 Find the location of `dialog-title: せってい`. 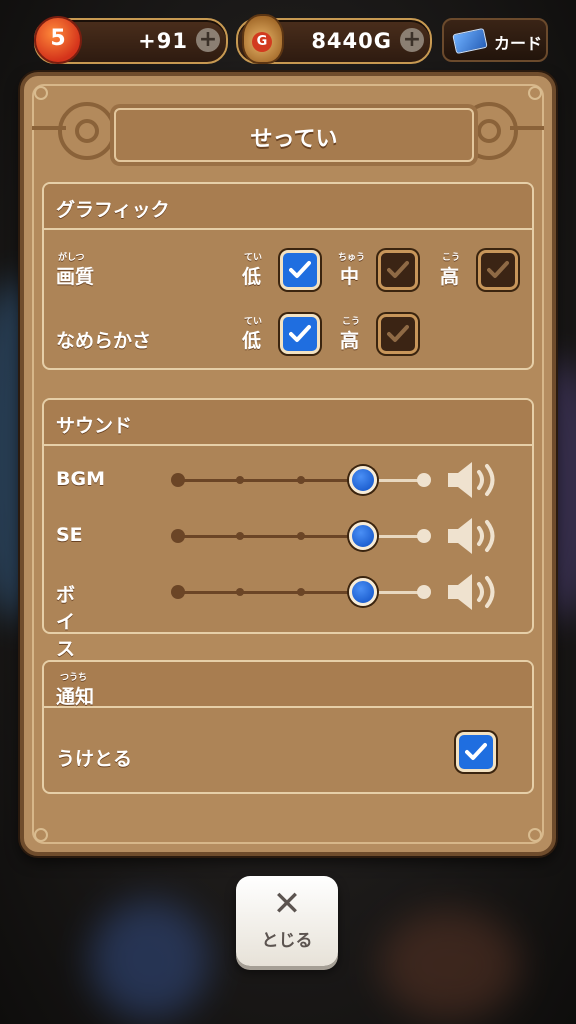

dialog-title: せってい is located at coordinates (294, 139).